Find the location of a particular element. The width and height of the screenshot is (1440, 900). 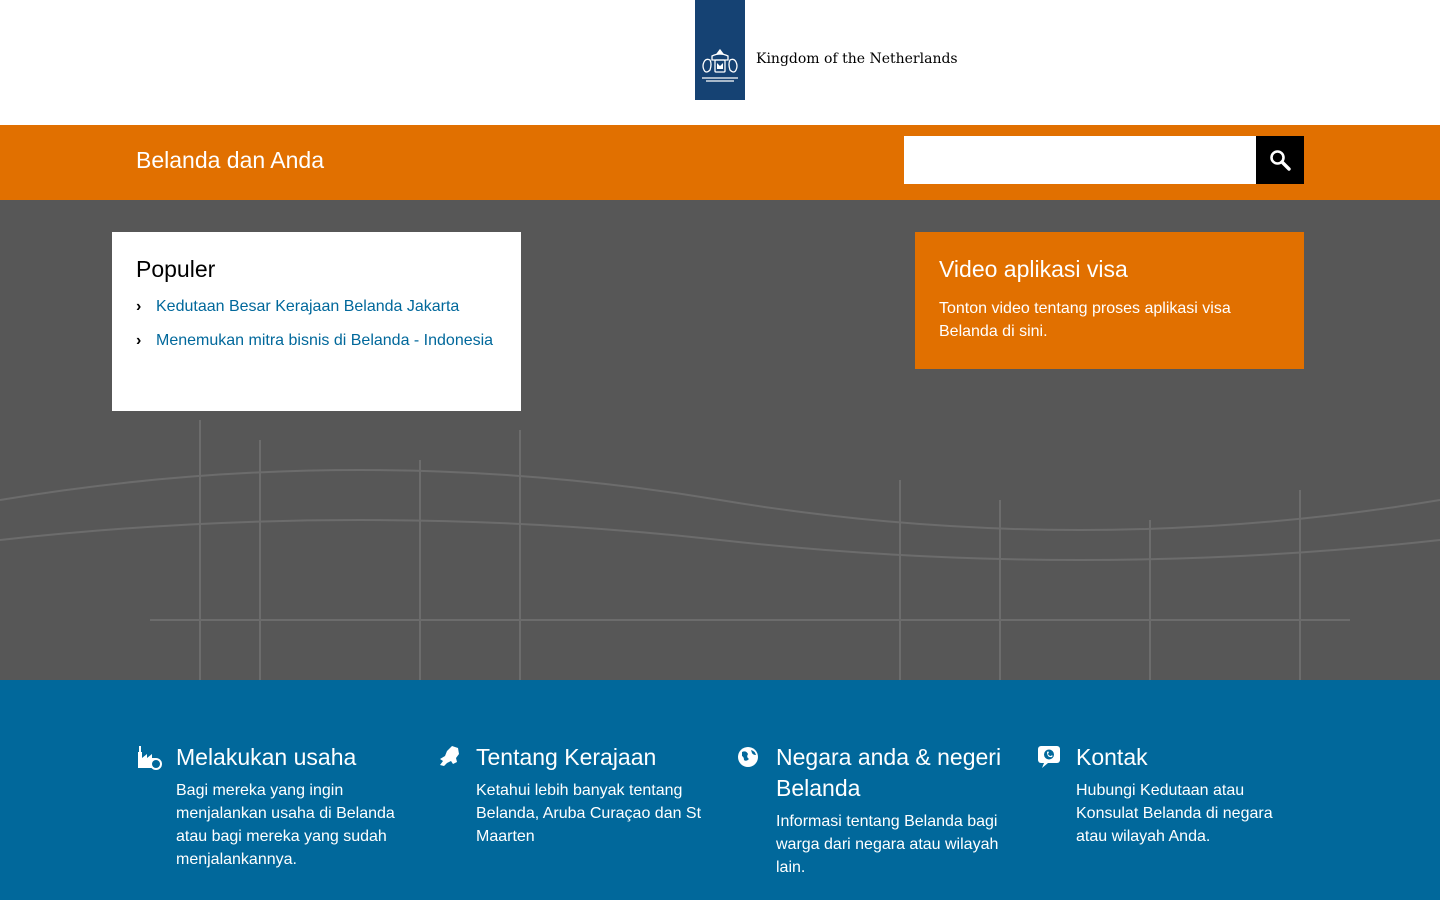

popular-title: Populer is located at coordinates (176, 269).